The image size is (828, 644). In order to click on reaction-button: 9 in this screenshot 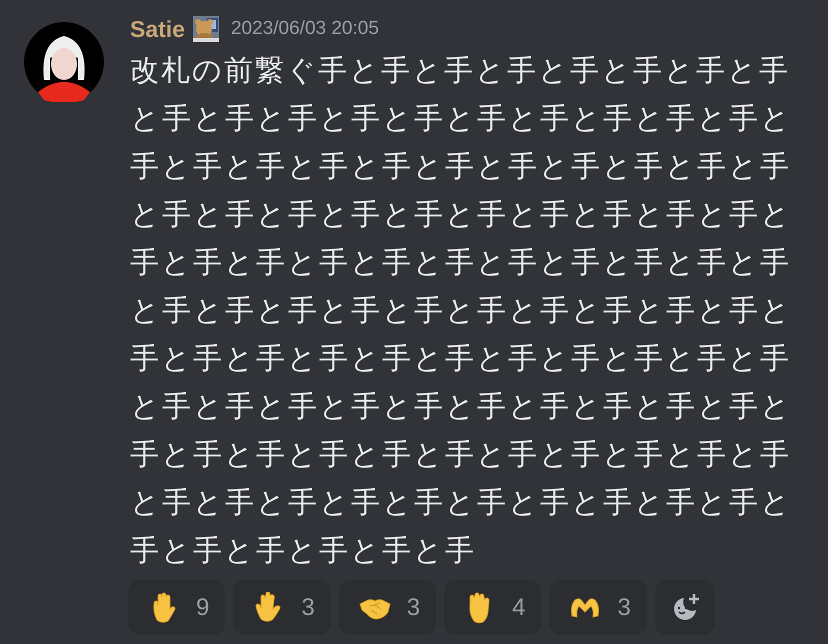, I will do `click(177, 607)`.